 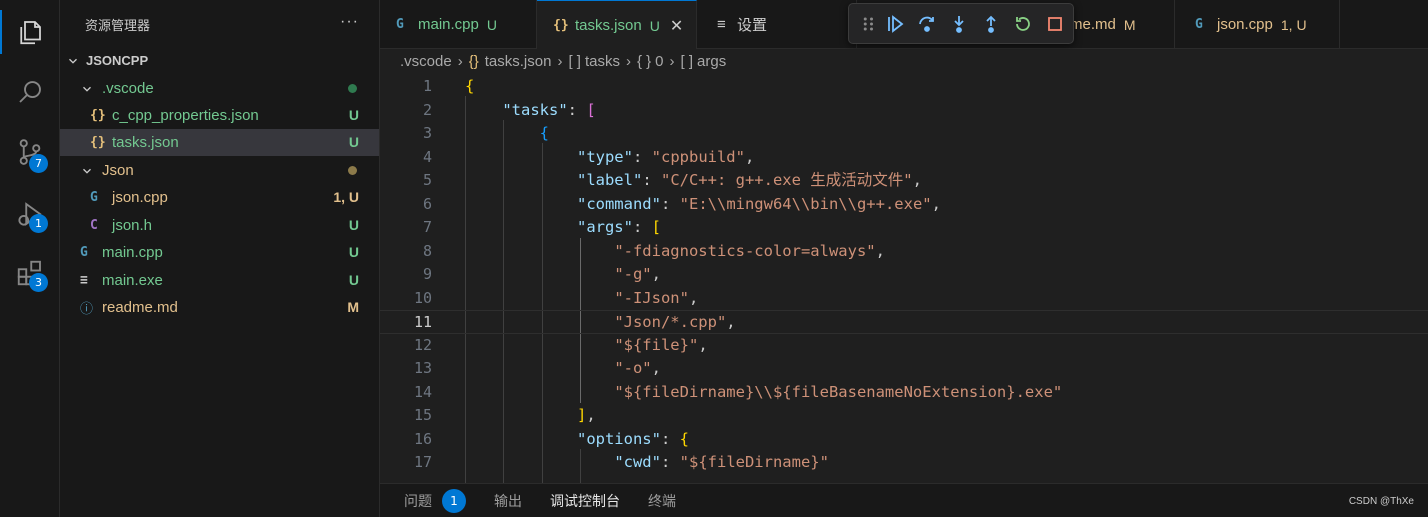 I want to click on drag-handle-icon, so click(x=869, y=24).